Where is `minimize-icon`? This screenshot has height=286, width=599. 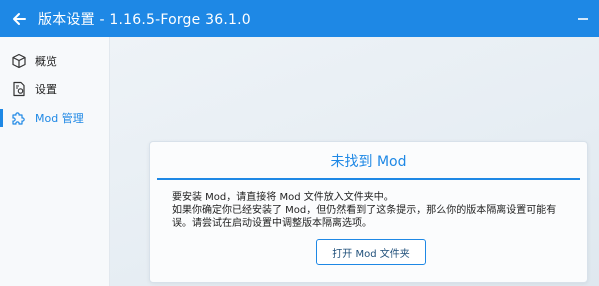
minimize-icon is located at coordinates (583, 18).